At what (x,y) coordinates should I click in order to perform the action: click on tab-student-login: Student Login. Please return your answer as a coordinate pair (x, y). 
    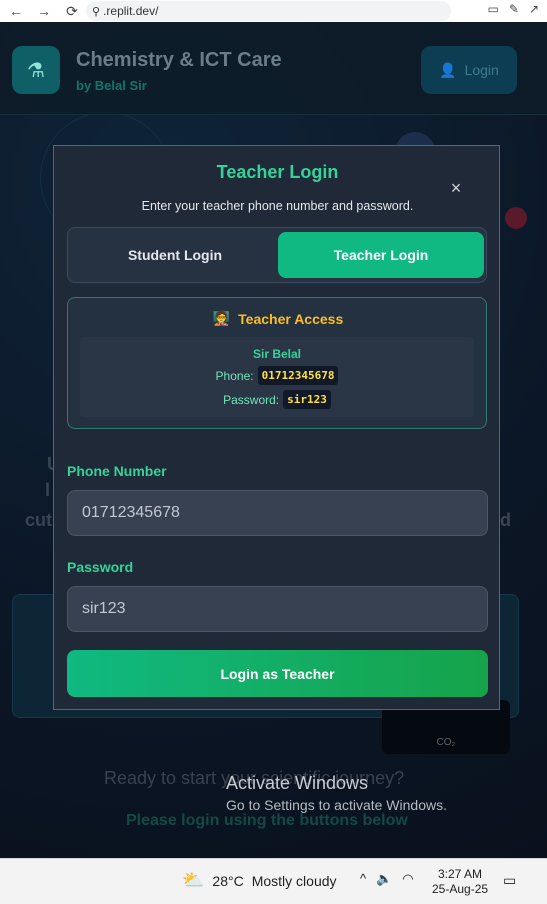
    Looking at the image, I should click on (175, 255).